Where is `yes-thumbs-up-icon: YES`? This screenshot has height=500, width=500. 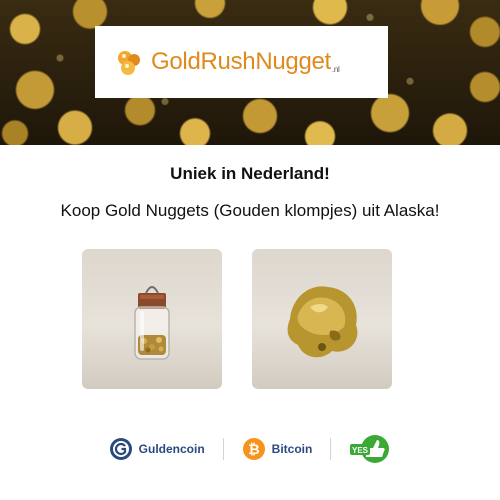
yes-thumbs-up-icon: YES is located at coordinates (370, 449).